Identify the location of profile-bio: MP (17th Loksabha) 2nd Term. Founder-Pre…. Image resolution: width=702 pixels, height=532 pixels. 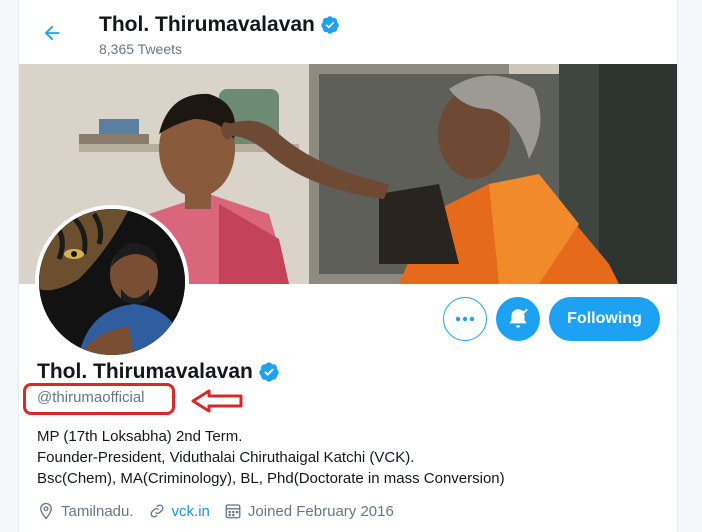
(271, 457).